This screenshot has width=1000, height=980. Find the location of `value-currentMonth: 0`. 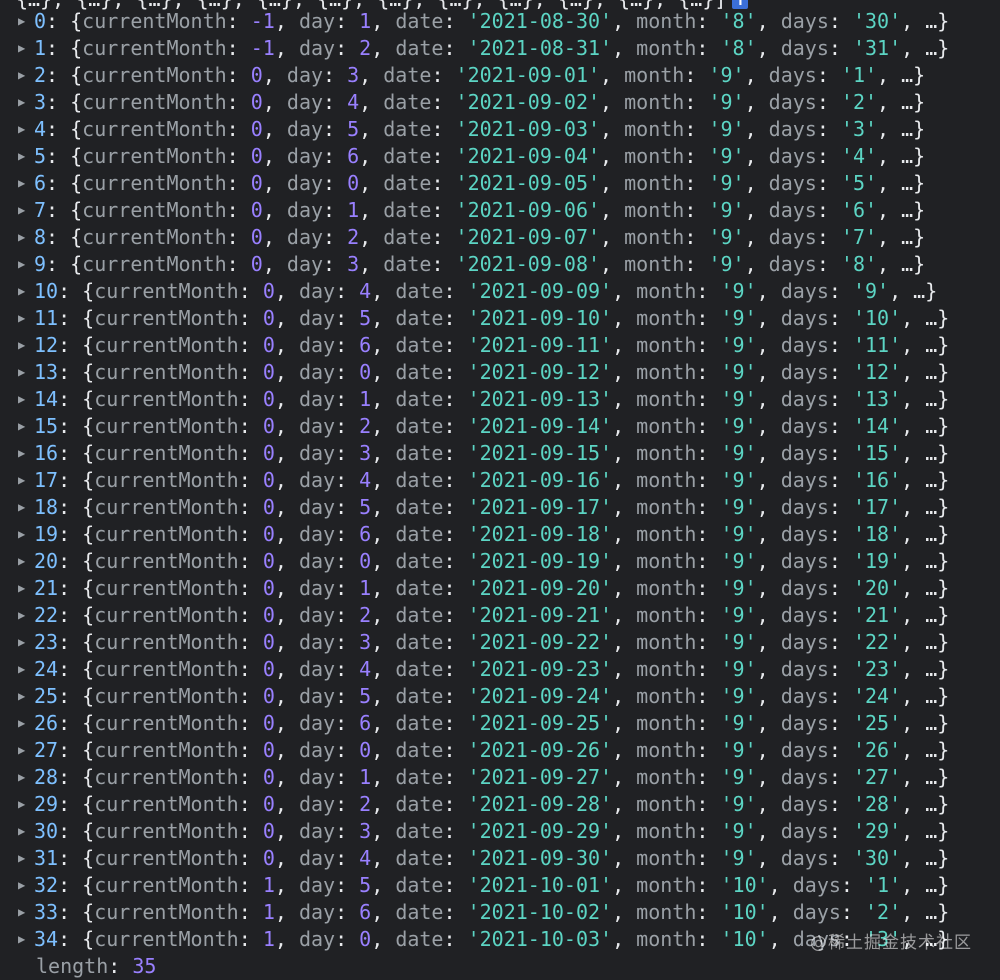

value-currentMonth: 0 is located at coordinates (268, 696).